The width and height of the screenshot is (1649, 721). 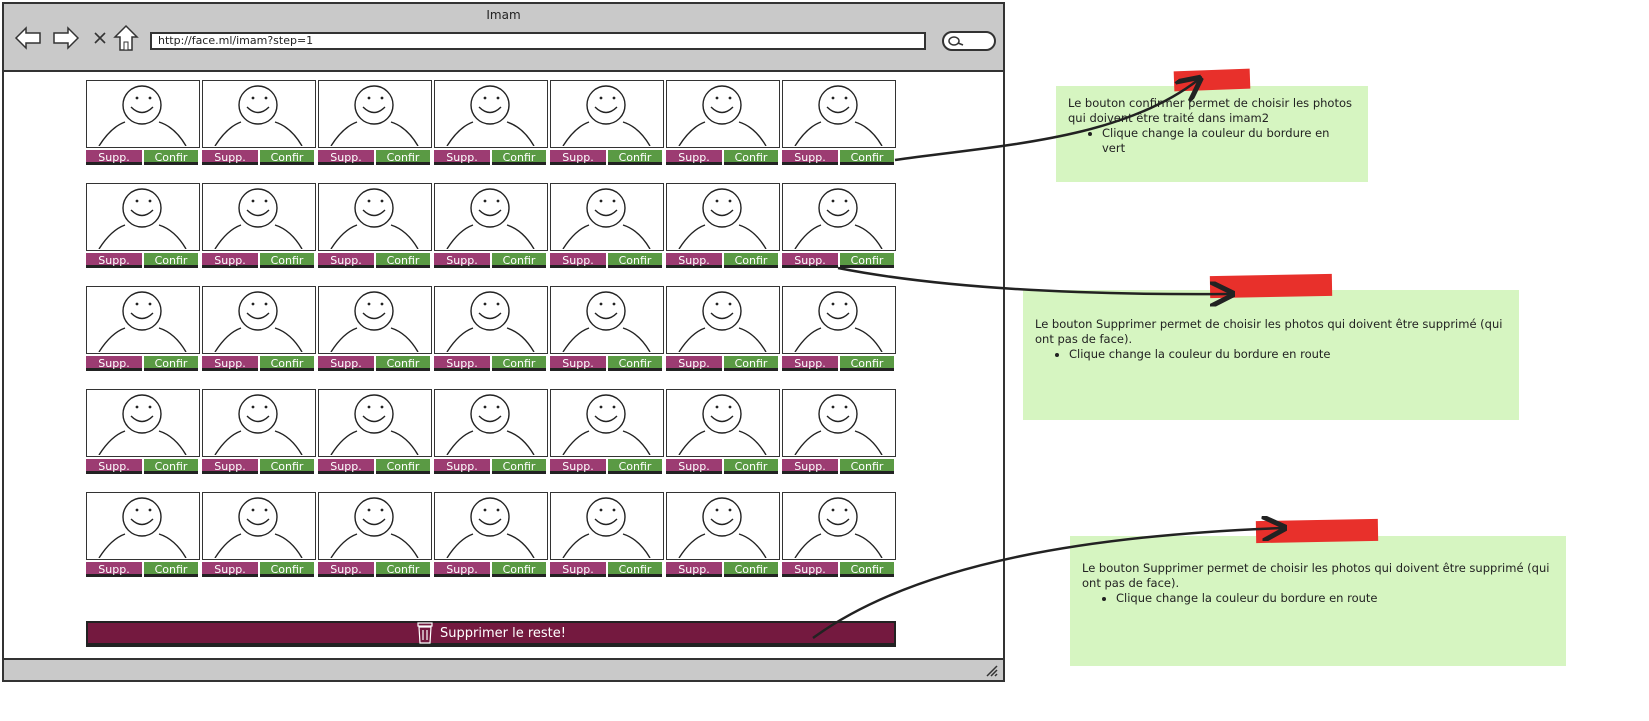 I want to click on arrow-to-delete-rest-note, so click(x=1047, y=584).